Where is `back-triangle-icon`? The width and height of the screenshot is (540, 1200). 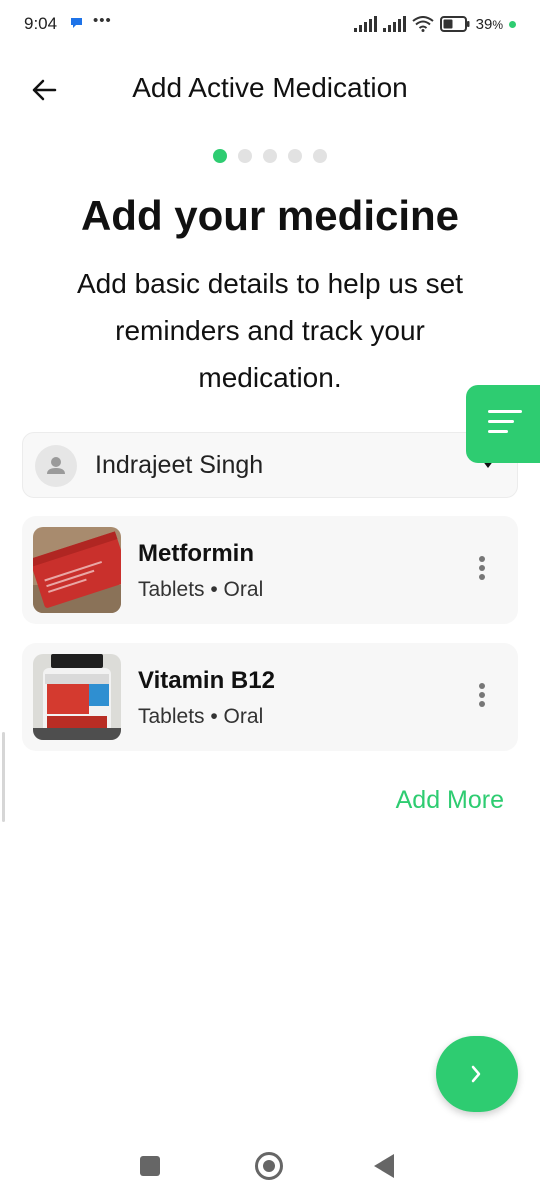 back-triangle-icon is located at coordinates (384, 1166).